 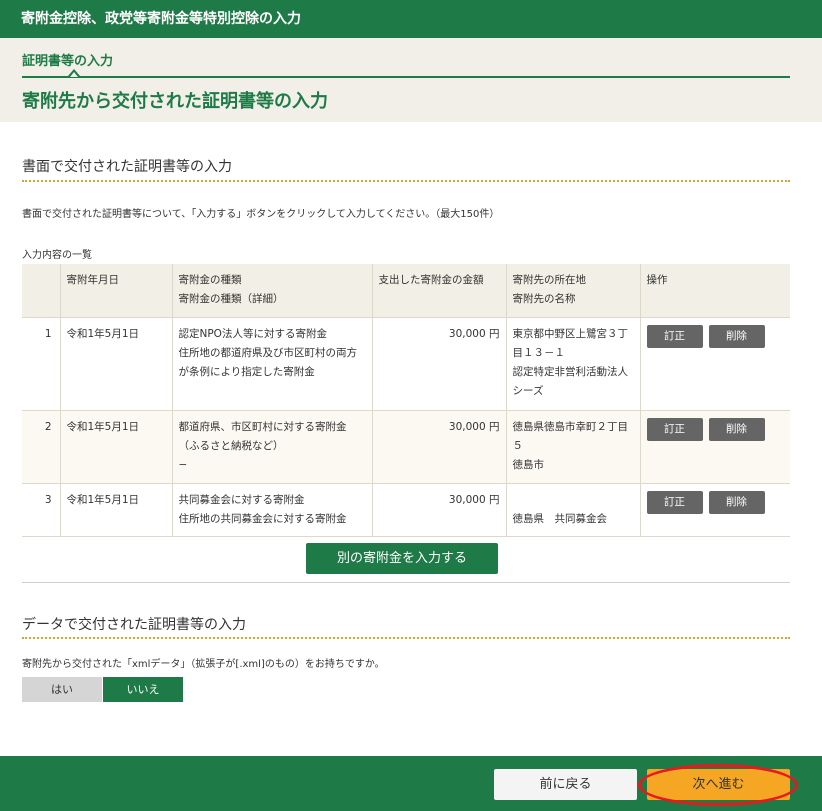 I want to click on app-header: 寄附金控除、政党等寄附金等特別控除の入力, so click(x=411, y=19).